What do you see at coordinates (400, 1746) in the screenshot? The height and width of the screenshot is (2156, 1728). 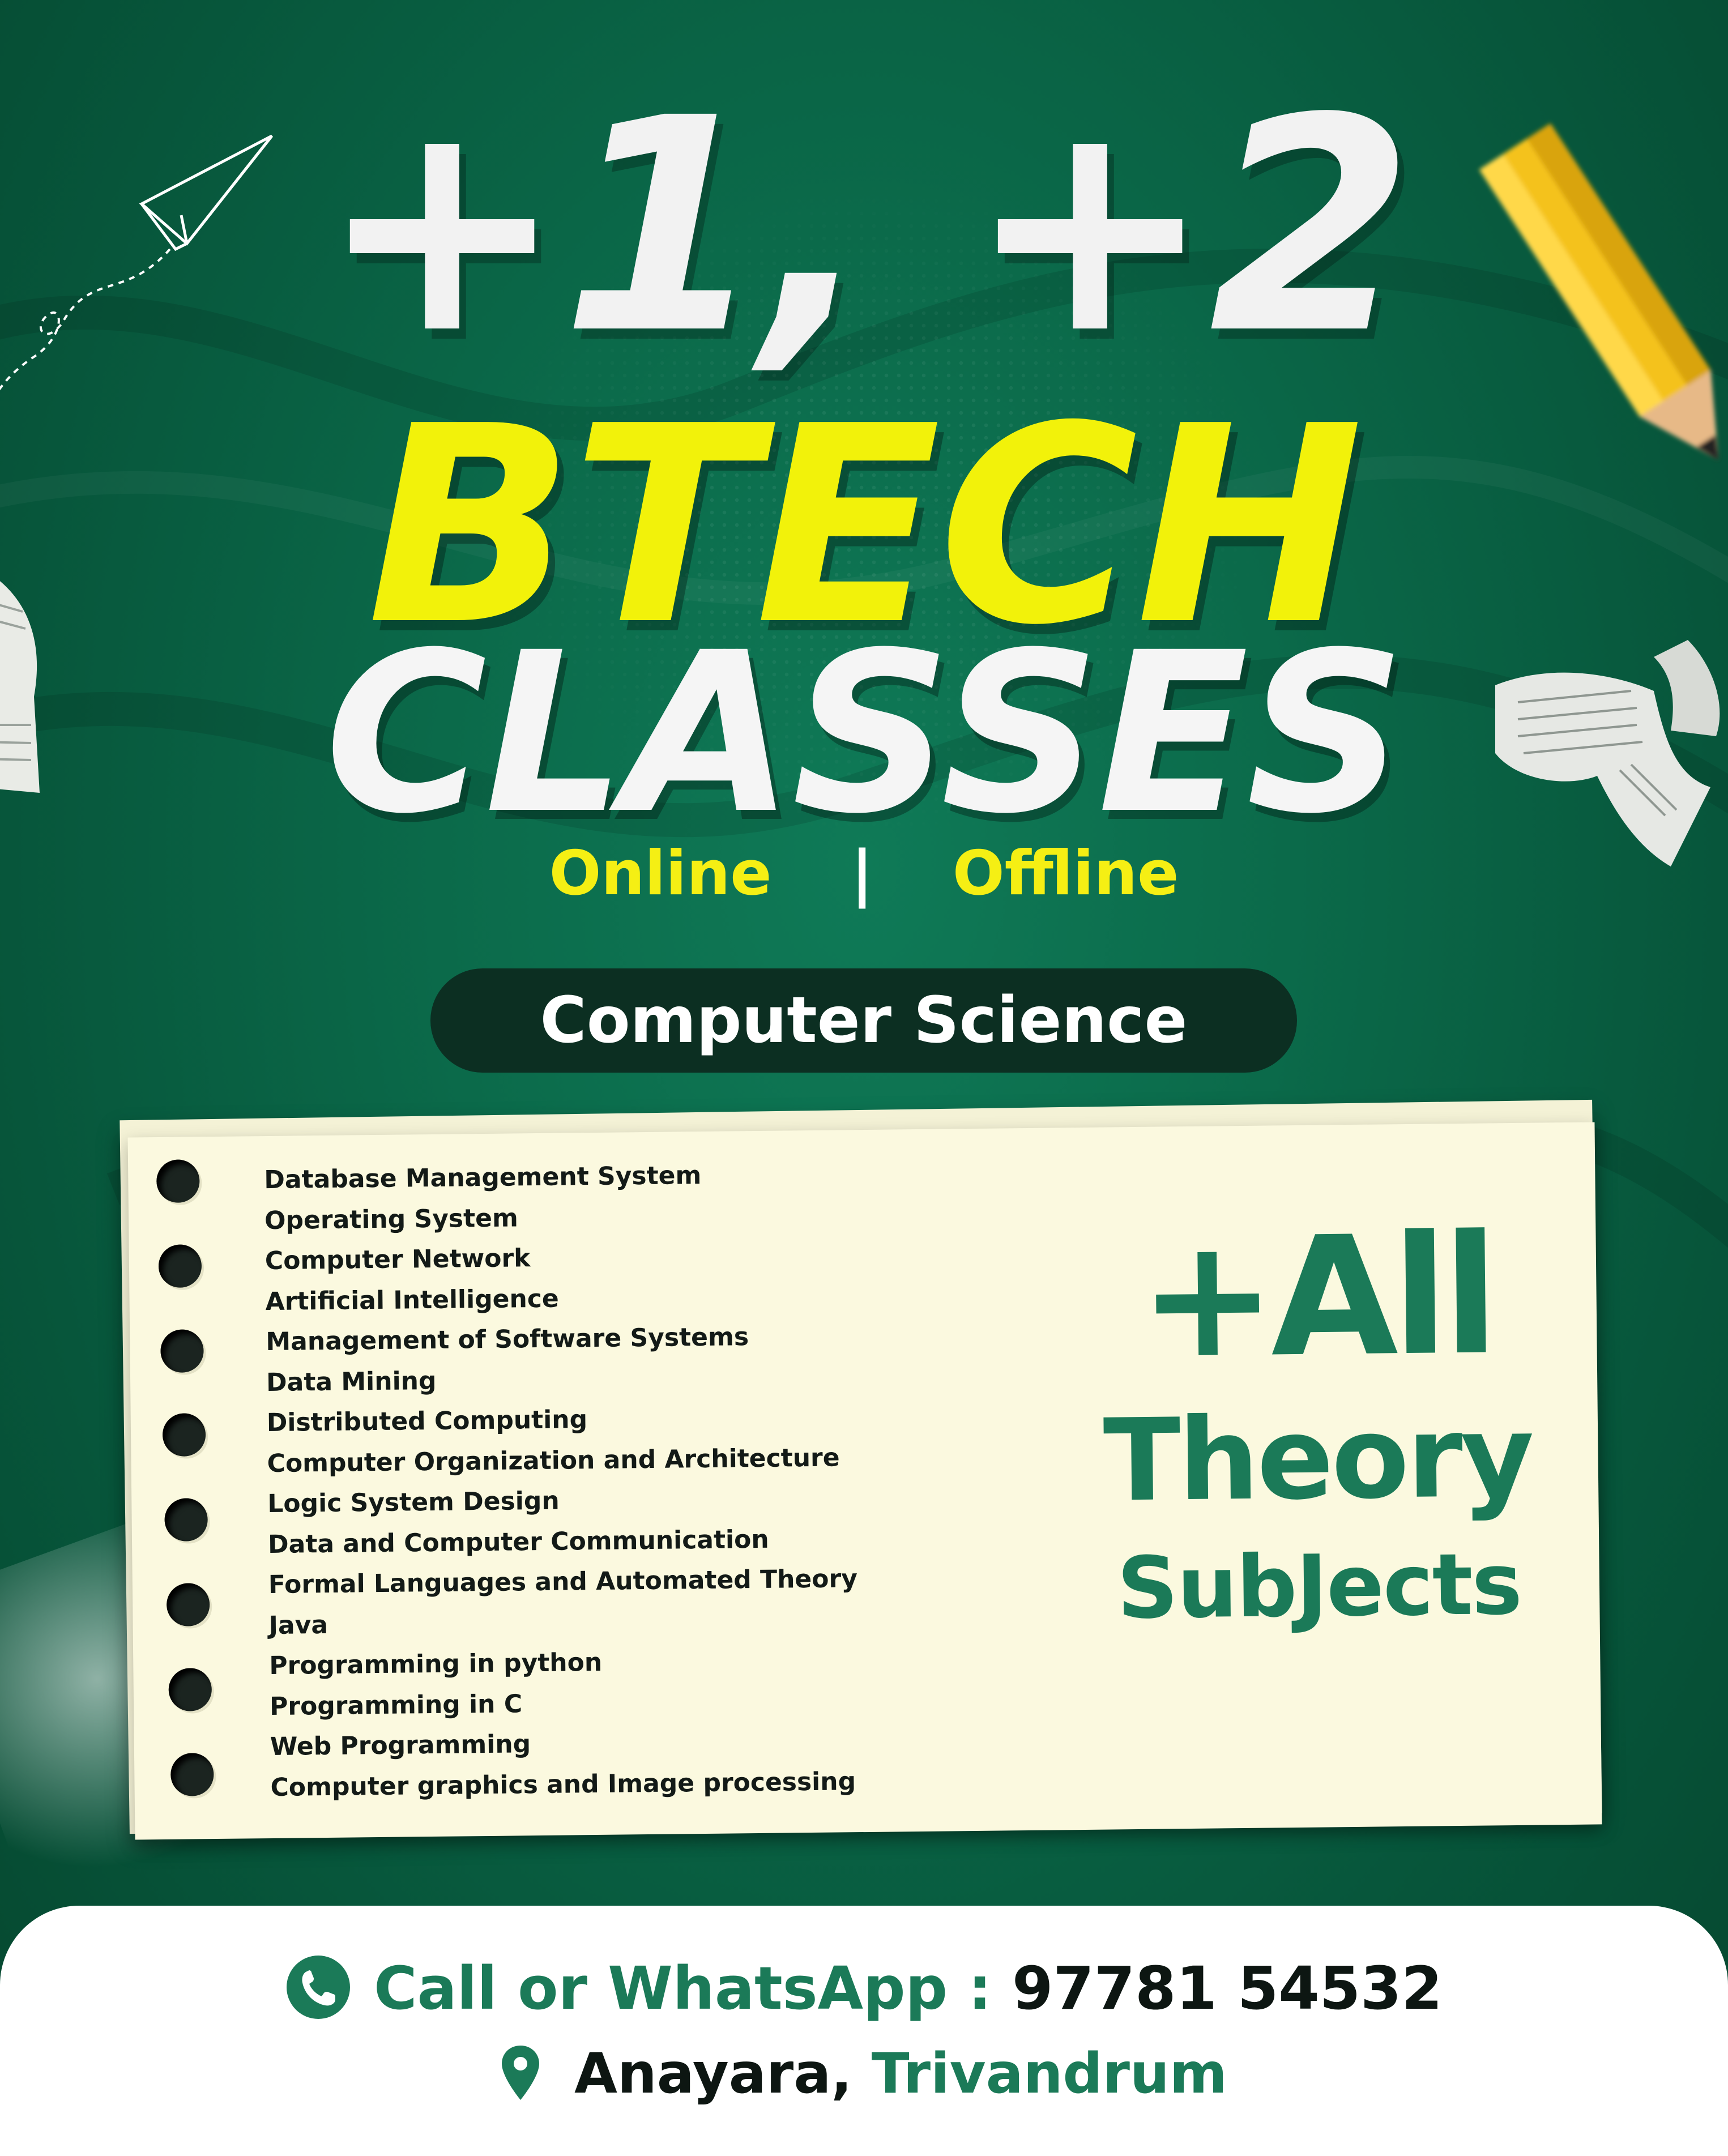 I see `subject-item: Web Programming` at bounding box center [400, 1746].